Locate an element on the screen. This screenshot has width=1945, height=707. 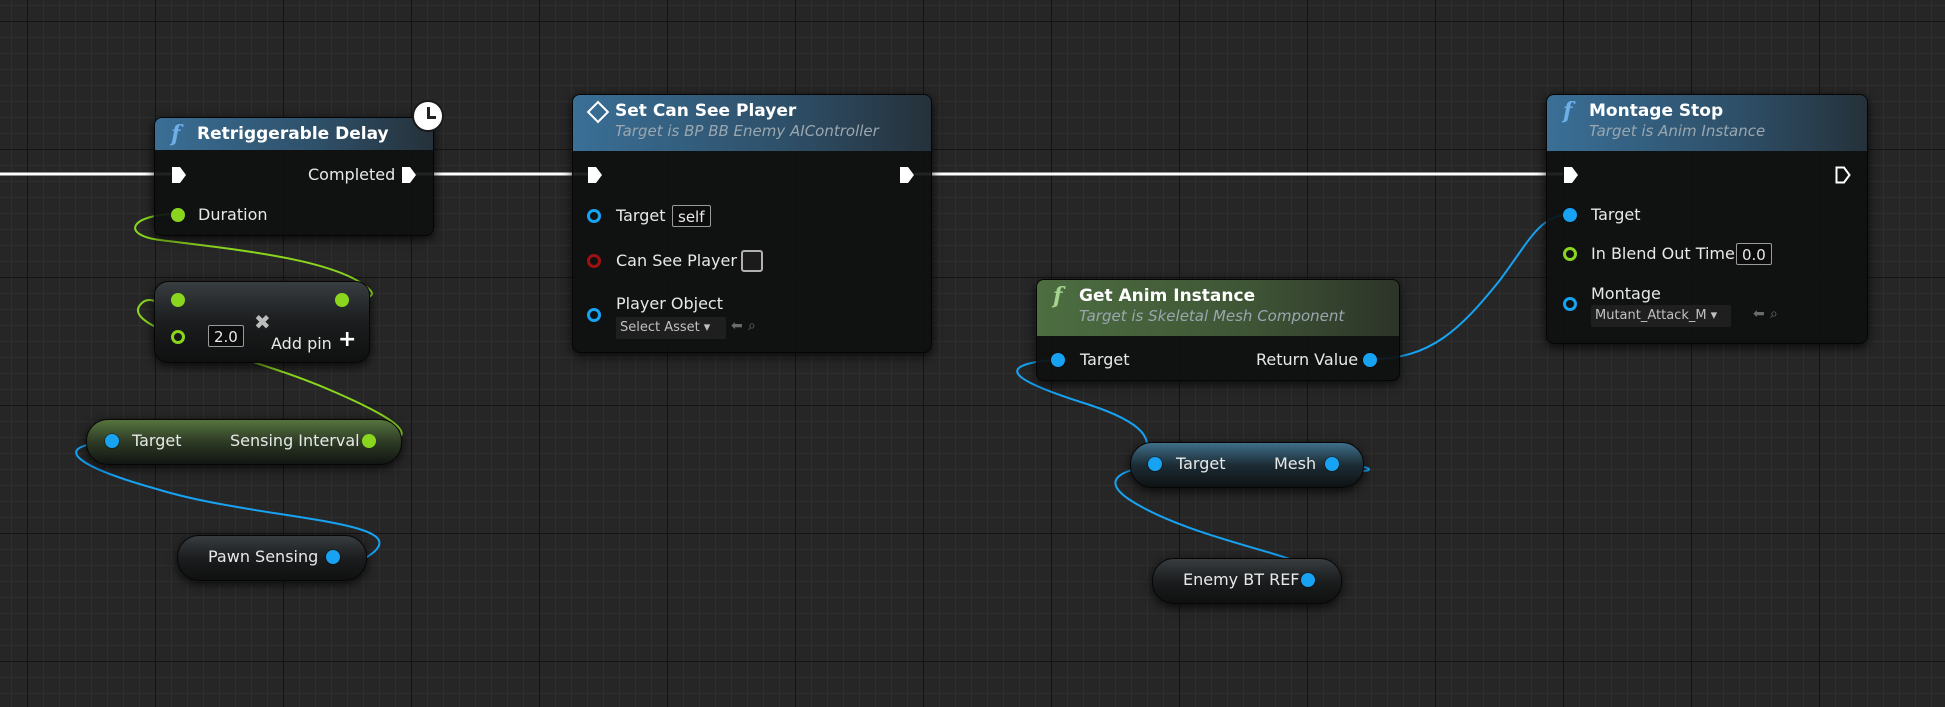
get-mesh-node: Target Mesh is located at coordinates (1247, 465).